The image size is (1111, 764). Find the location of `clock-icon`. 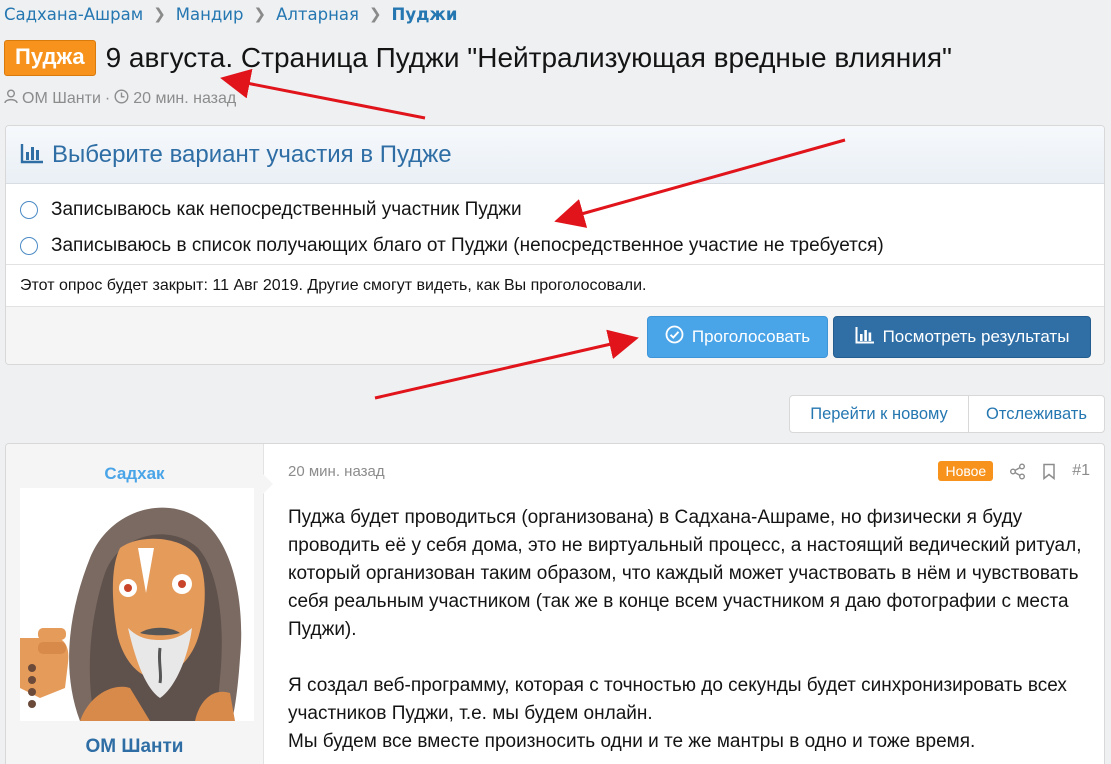

clock-icon is located at coordinates (123, 99).